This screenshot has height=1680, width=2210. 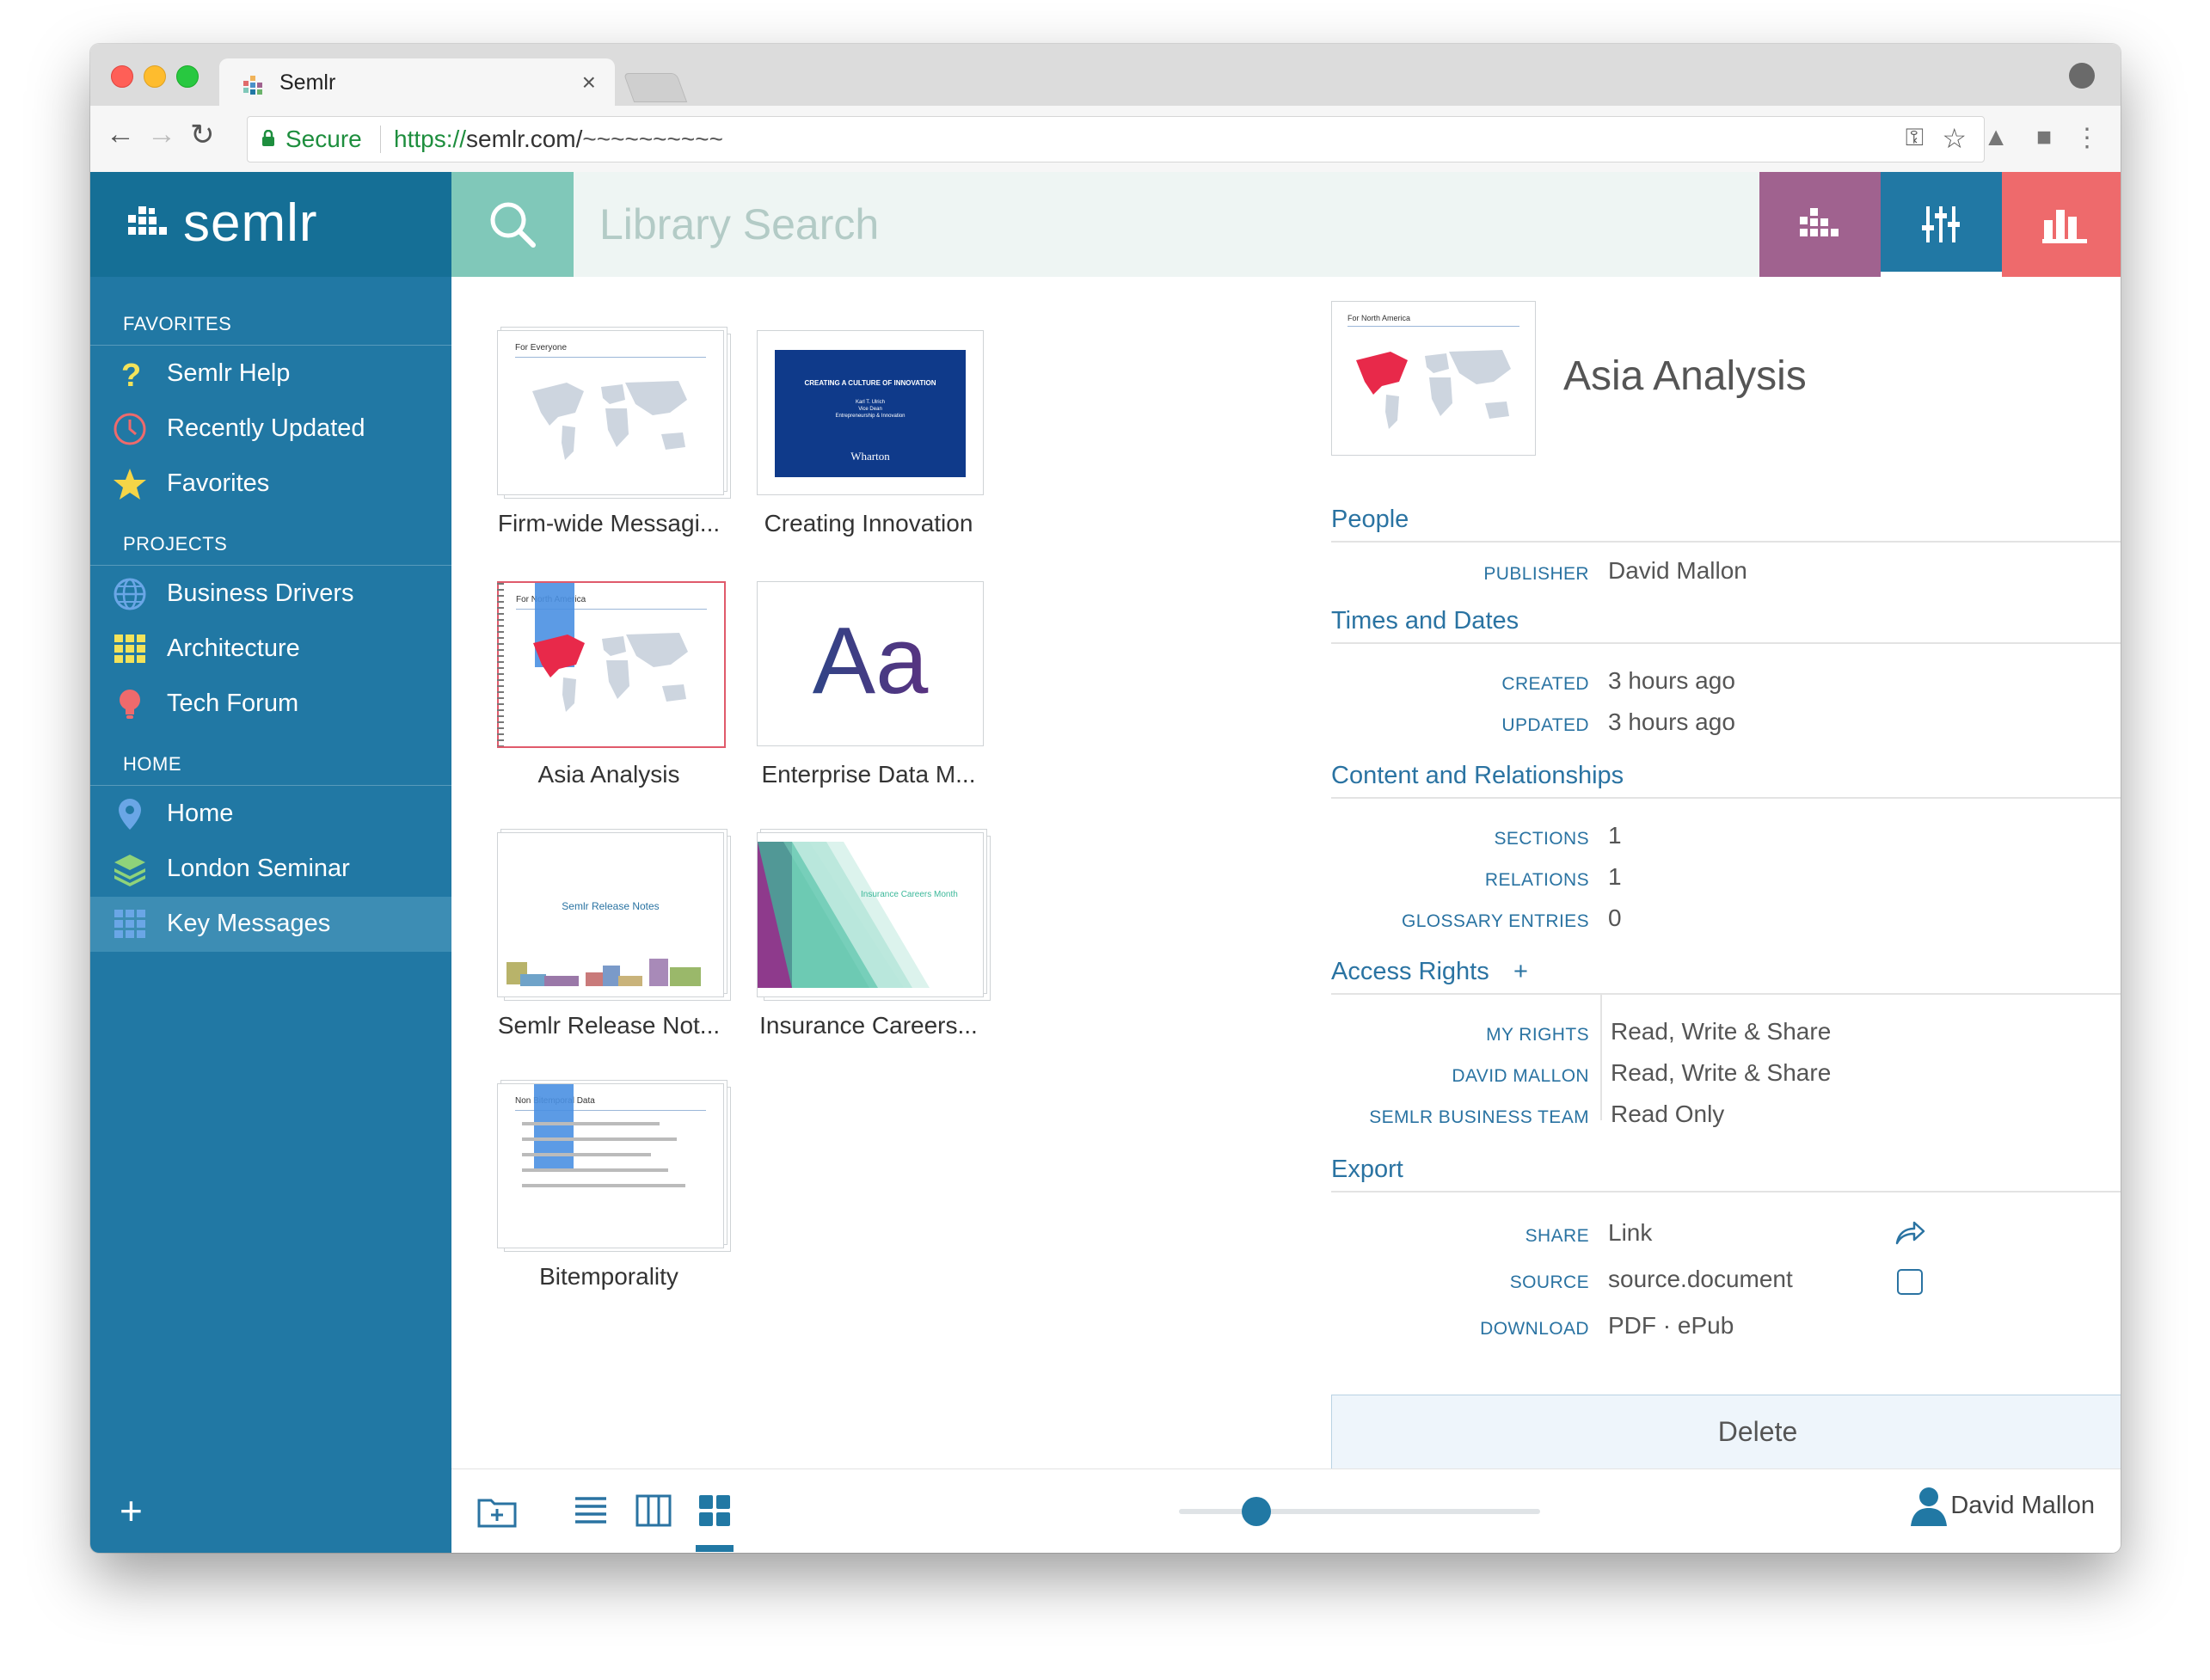 I want to click on search-input, so click(x=1159, y=225).